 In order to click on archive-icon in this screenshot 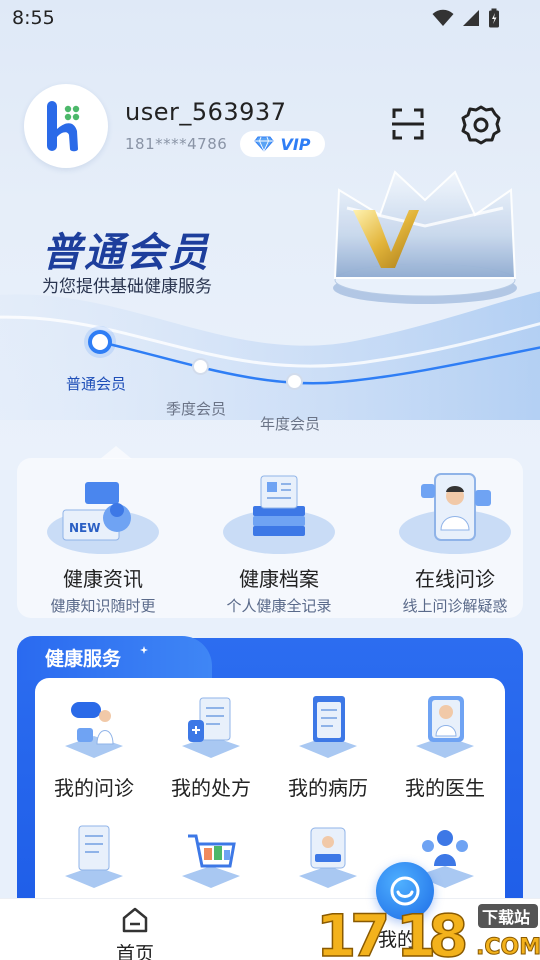, I will do `click(279, 514)`.